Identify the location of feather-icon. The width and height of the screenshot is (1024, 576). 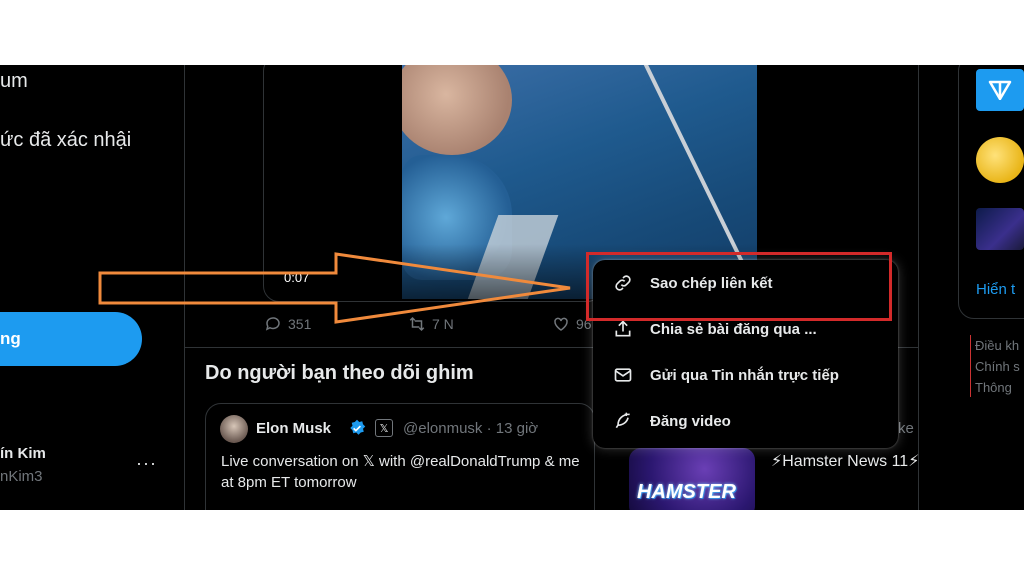
(622, 420).